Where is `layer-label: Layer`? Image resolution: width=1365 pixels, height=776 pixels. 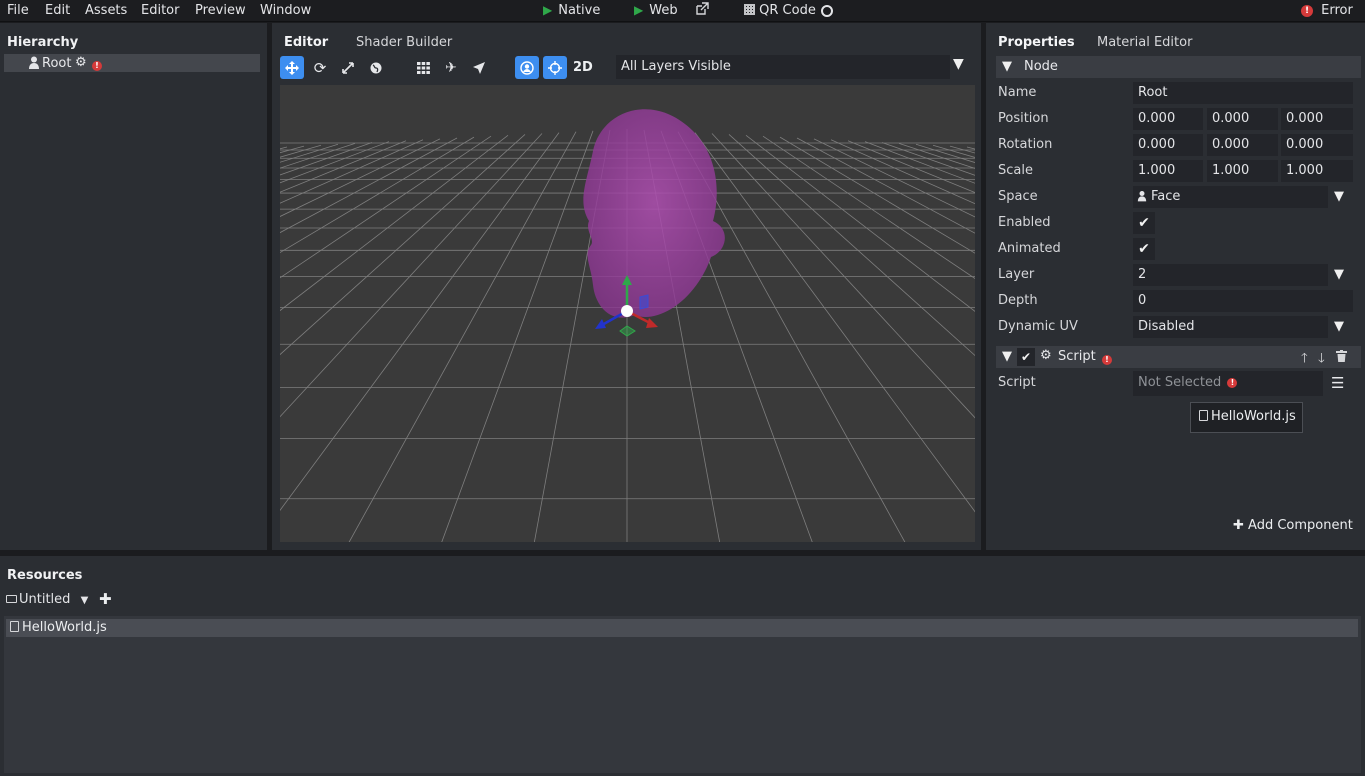 layer-label: Layer is located at coordinates (1016, 274).